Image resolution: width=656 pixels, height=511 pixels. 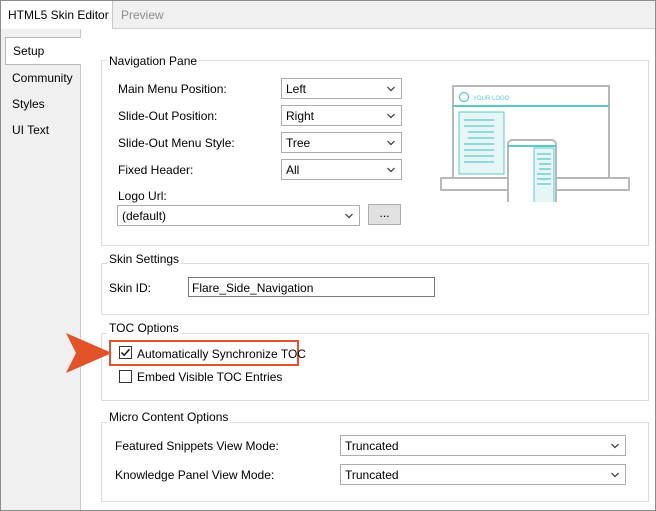 I want to click on slide-out-position-value: Right, so click(x=300, y=116).